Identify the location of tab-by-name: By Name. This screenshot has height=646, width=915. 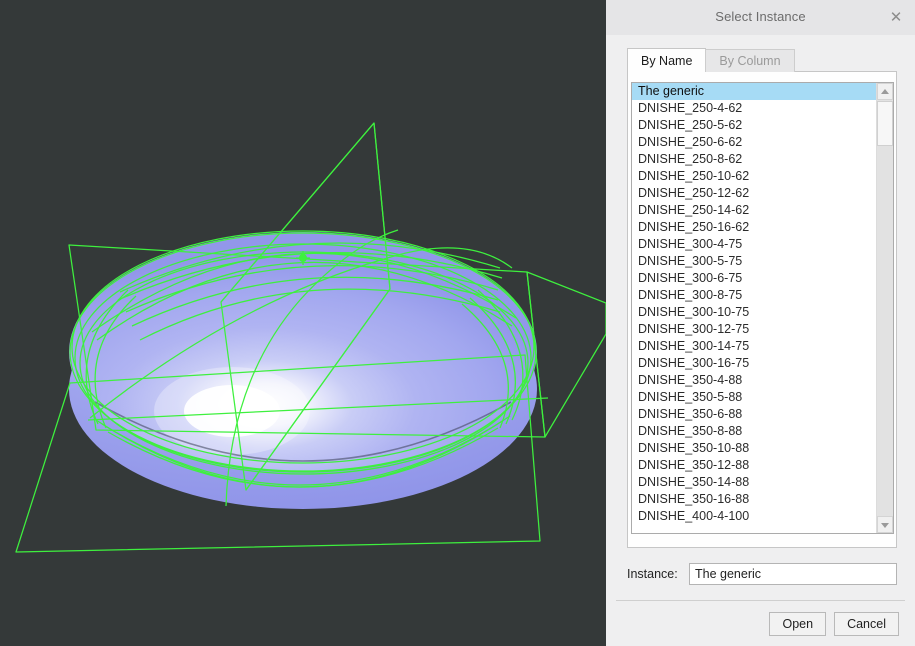
(667, 60).